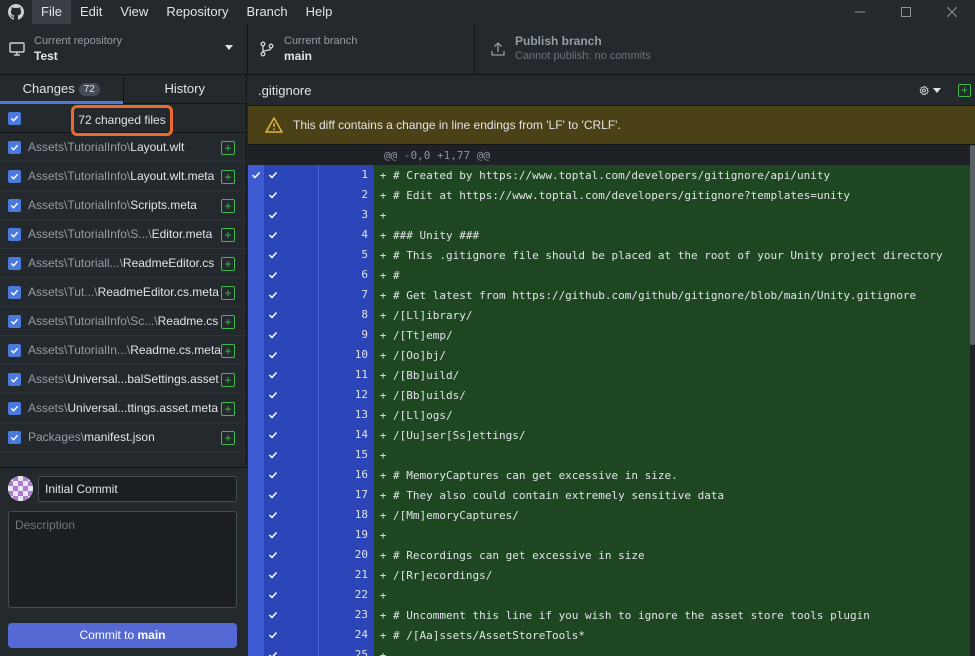 Image resolution: width=975 pixels, height=656 pixels. What do you see at coordinates (952, 12) in the screenshot?
I see `close-icon` at bounding box center [952, 12].